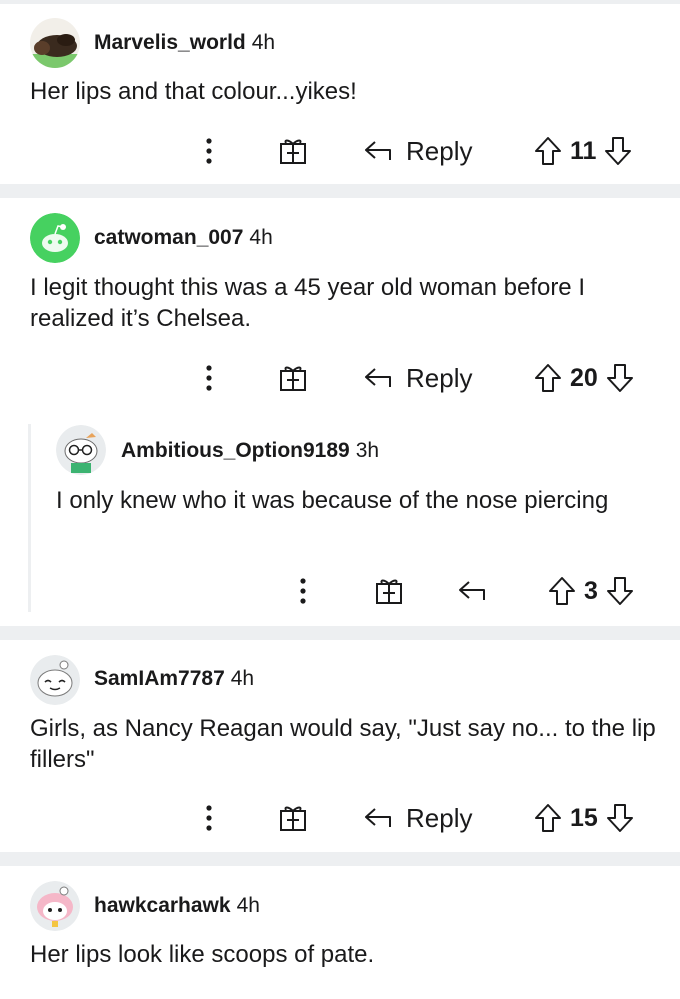  I want to click on snoo-pink-avatar, so click(55, 906).